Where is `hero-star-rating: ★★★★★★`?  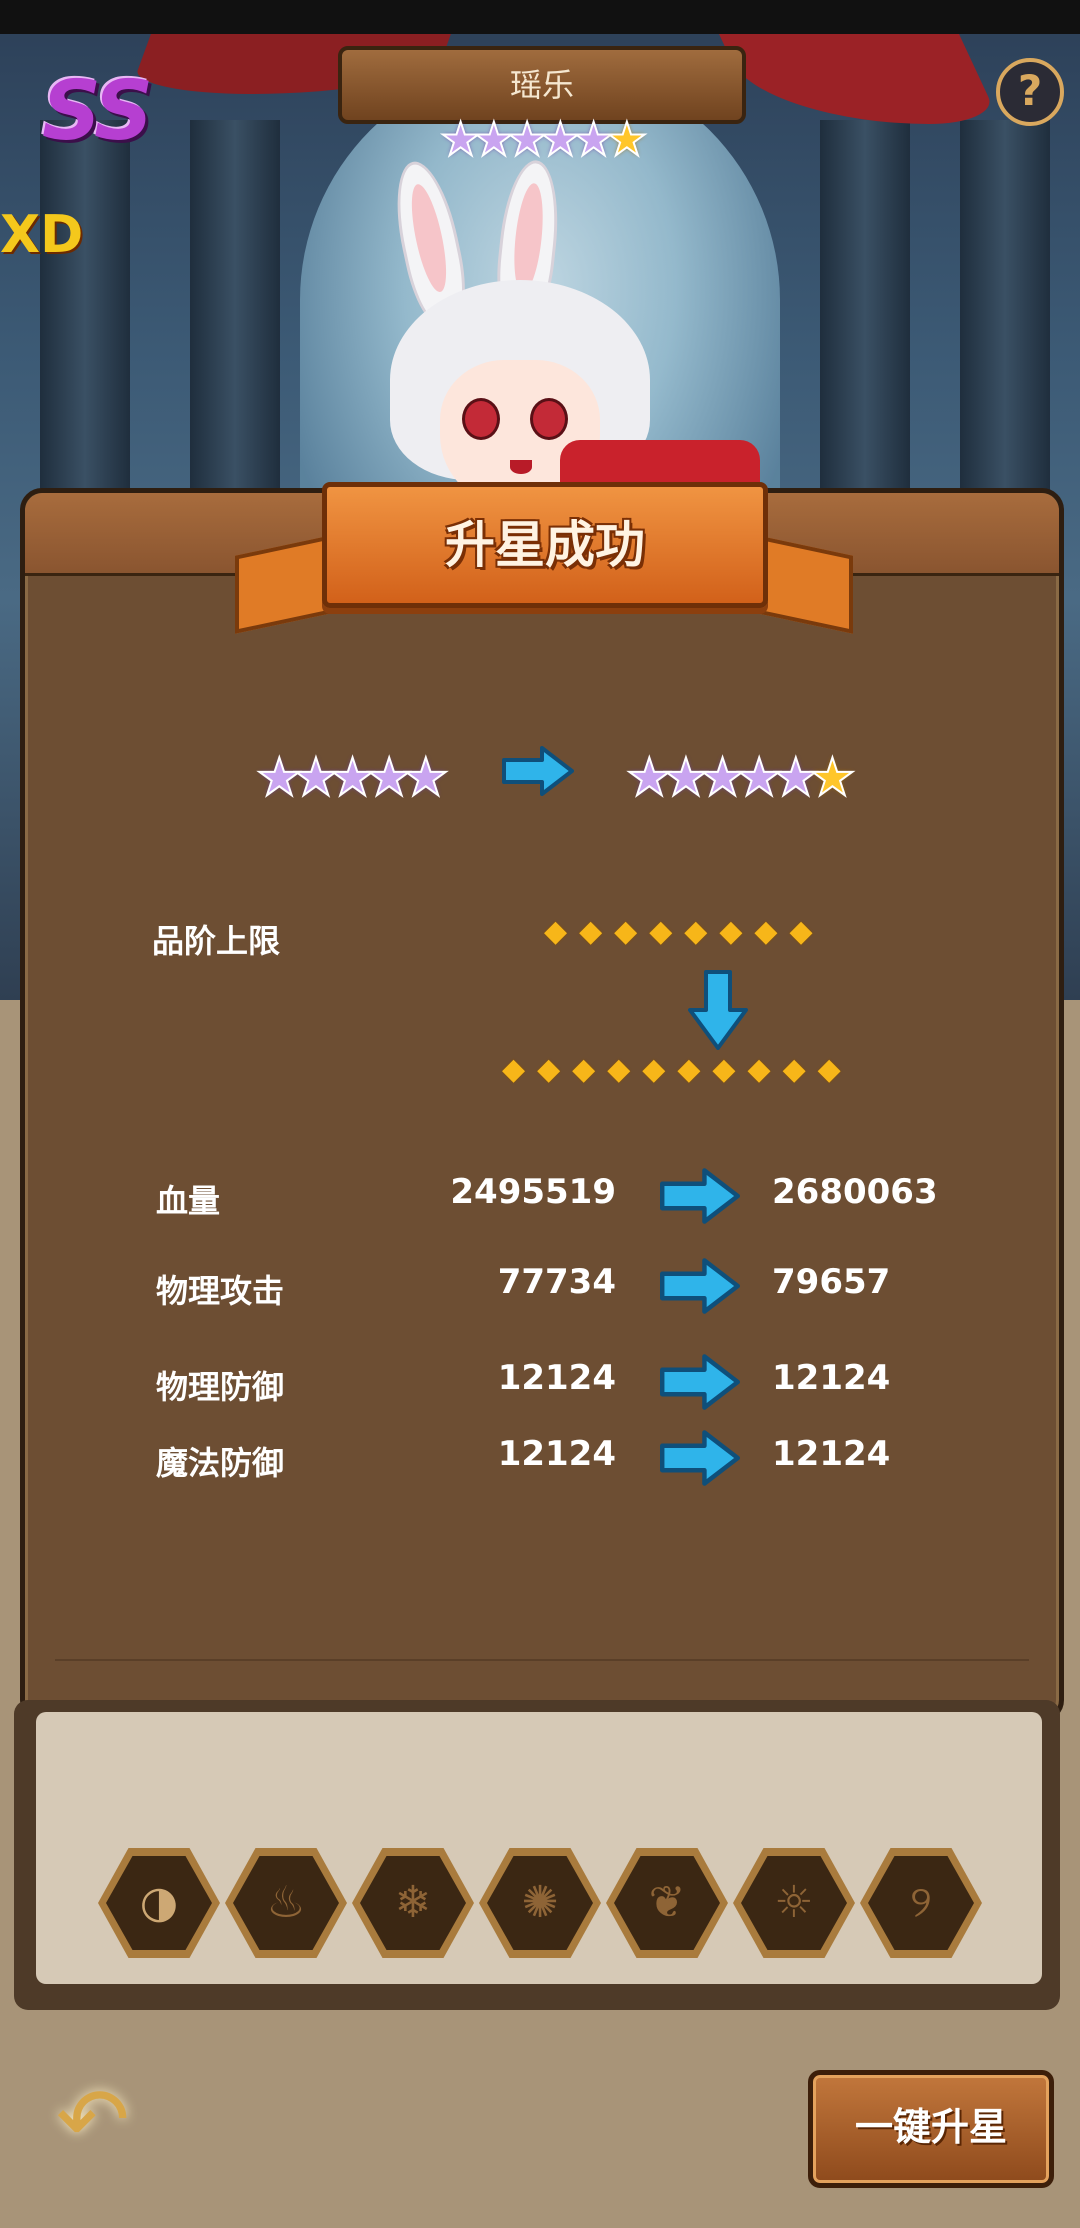 hero-star-rating: ★★★★★★ is located at coordinates (544, 139).